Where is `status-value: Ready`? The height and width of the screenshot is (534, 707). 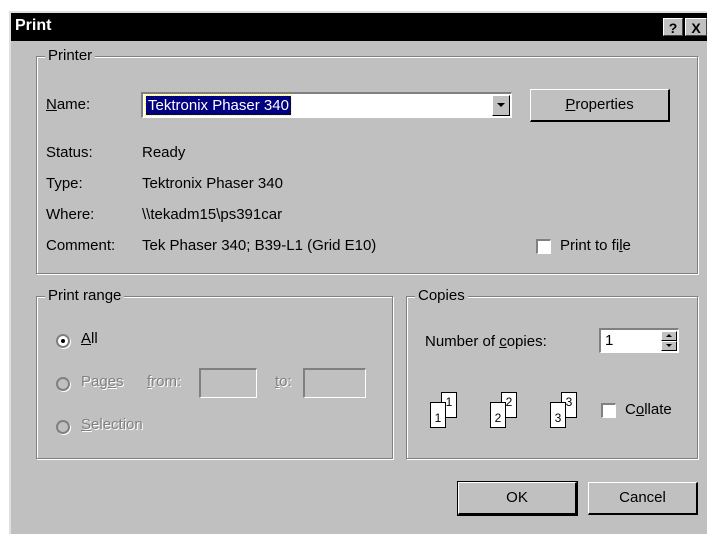 status-value: Ready is located at coordinates (164, 152).